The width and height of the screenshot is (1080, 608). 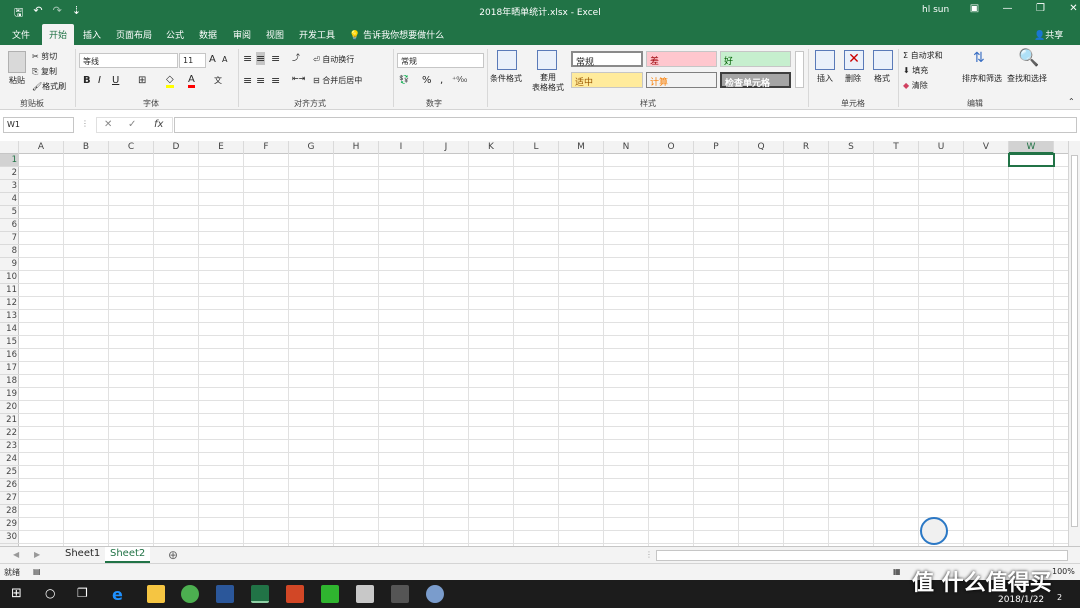 I want to click on style-neutral: 适中, so click(x=607, y=80).